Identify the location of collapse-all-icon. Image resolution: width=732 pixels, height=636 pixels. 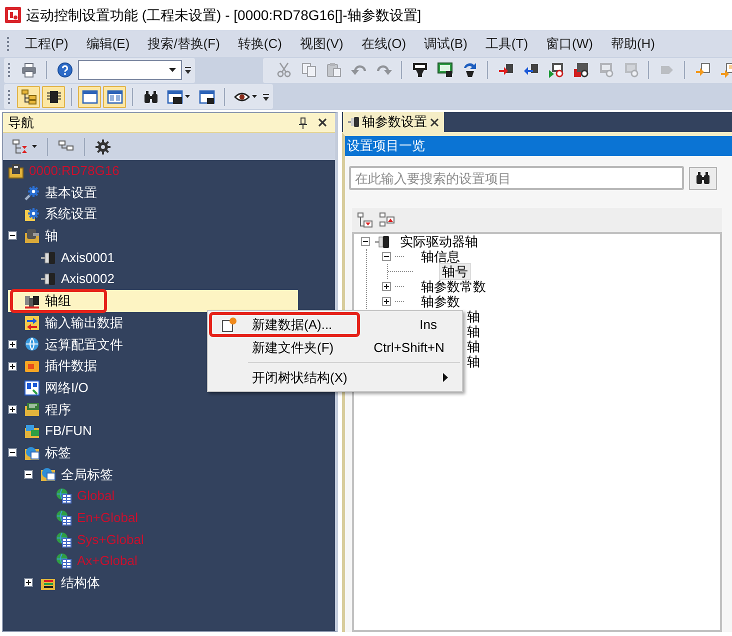
(387, 220).